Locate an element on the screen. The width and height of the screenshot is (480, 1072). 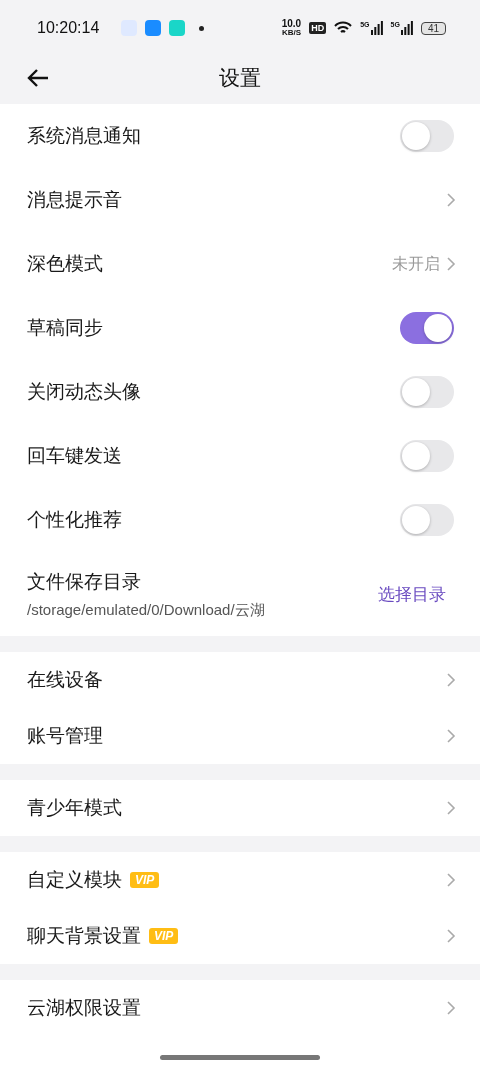
status-time: 10:20:14 is located at coordinates (68, 28).